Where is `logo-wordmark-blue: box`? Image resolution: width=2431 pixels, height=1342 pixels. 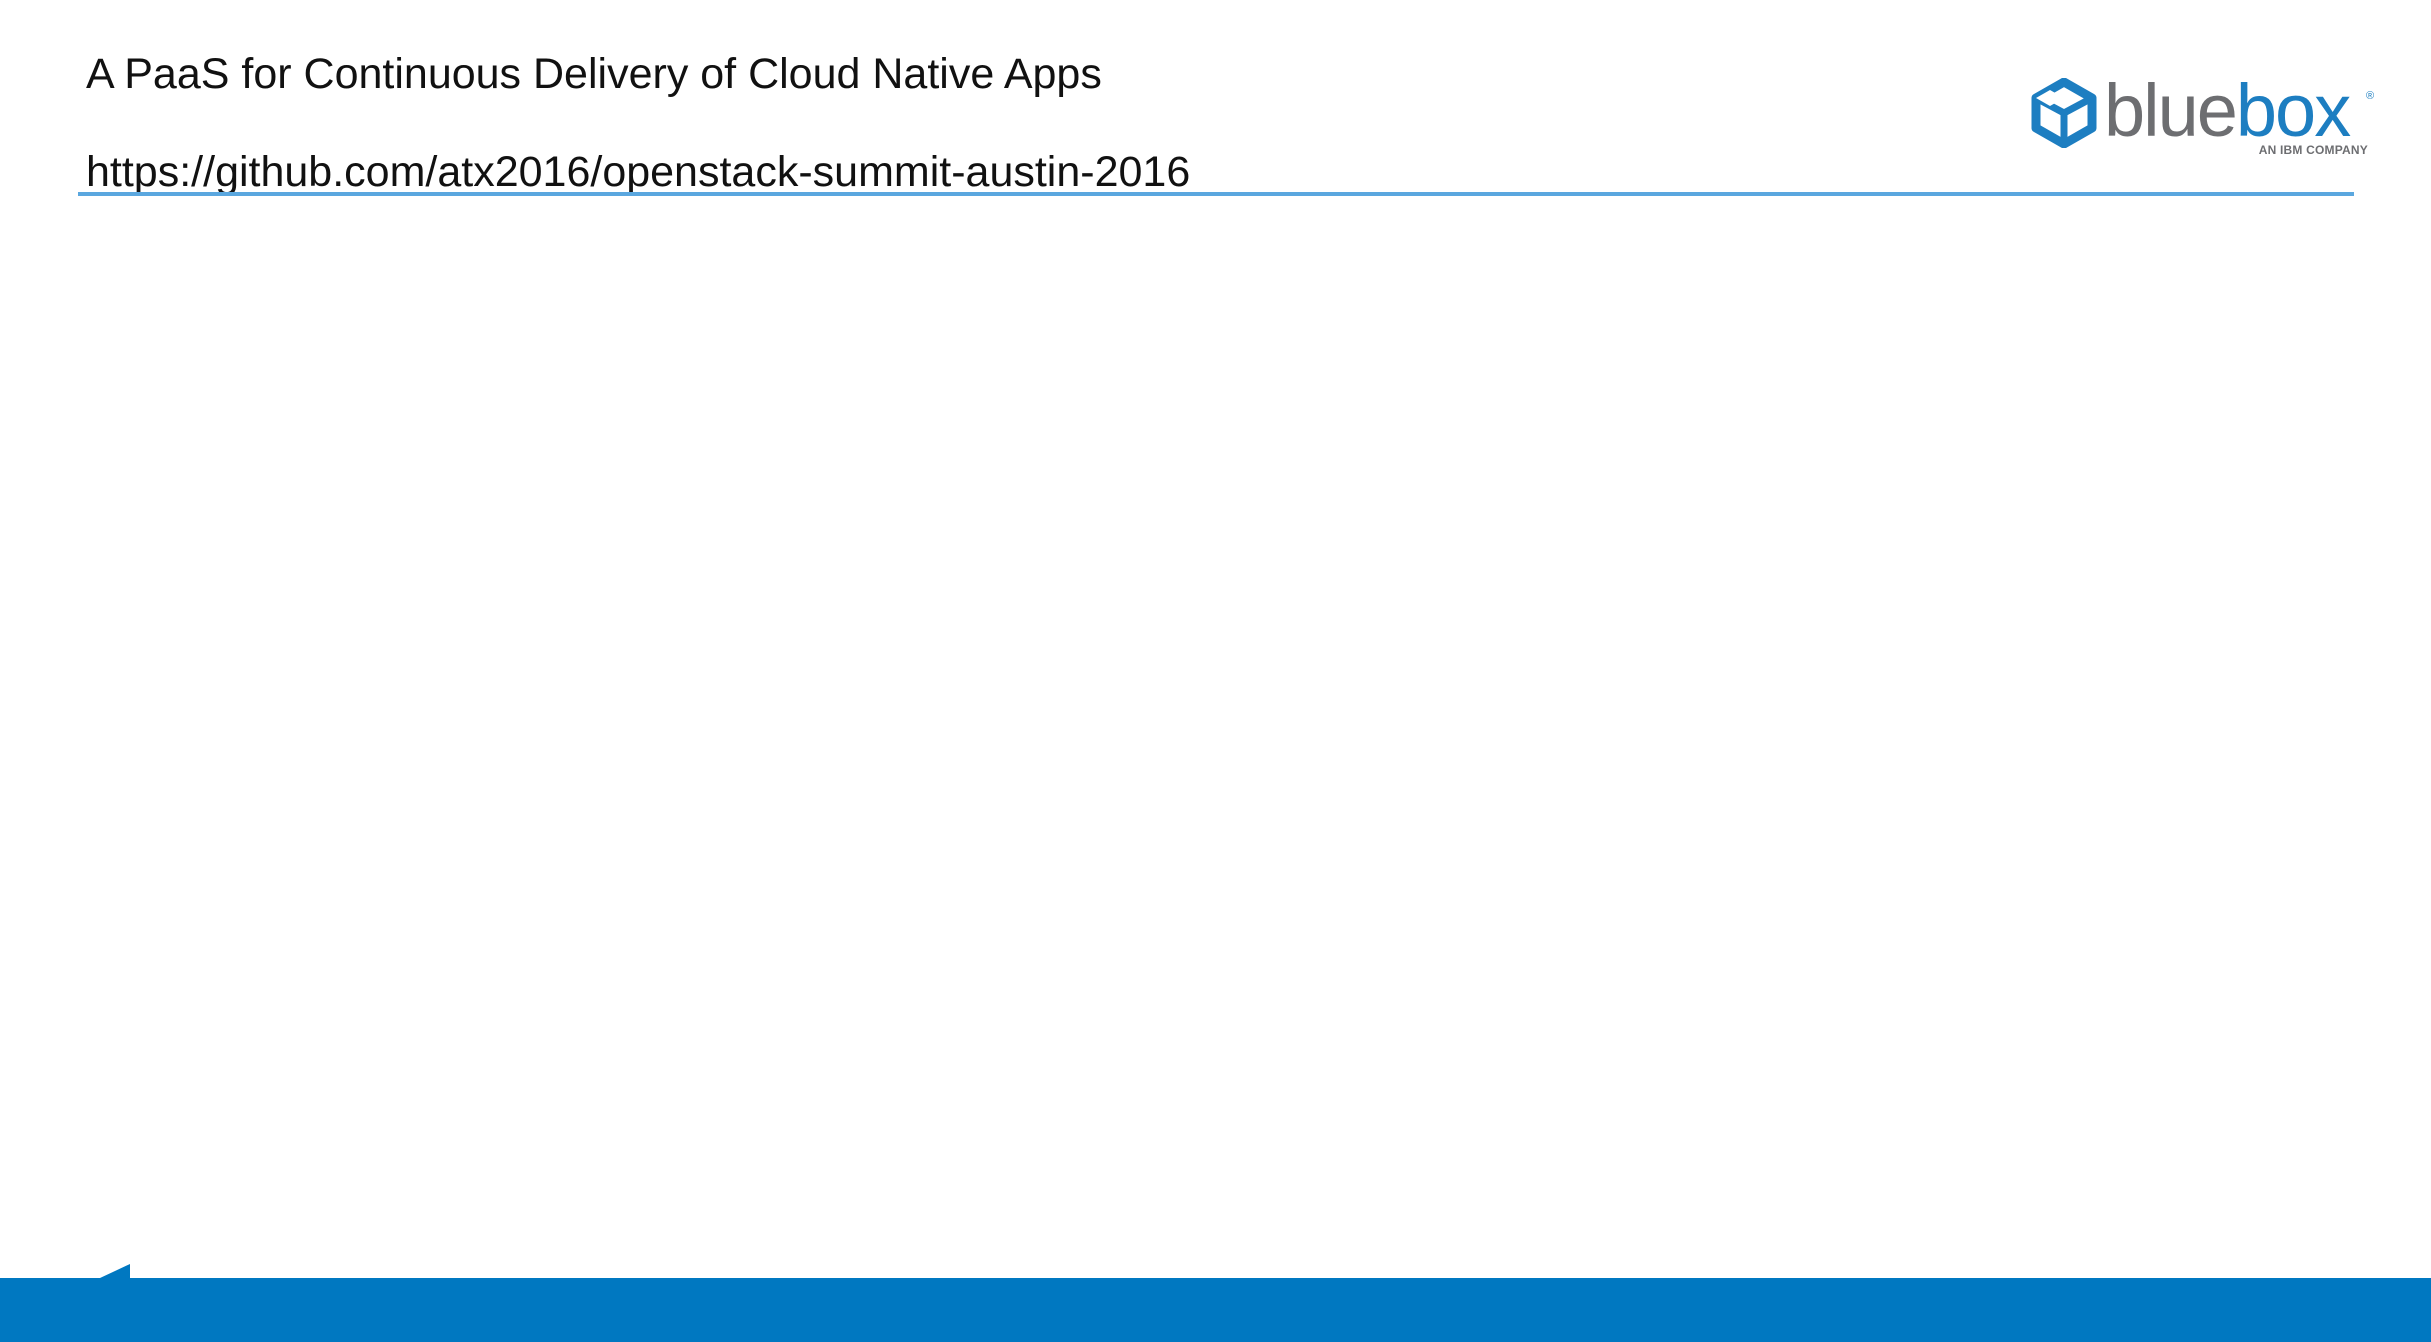
logo-wordmark-blue: box is located at coordinates (2293, 110).